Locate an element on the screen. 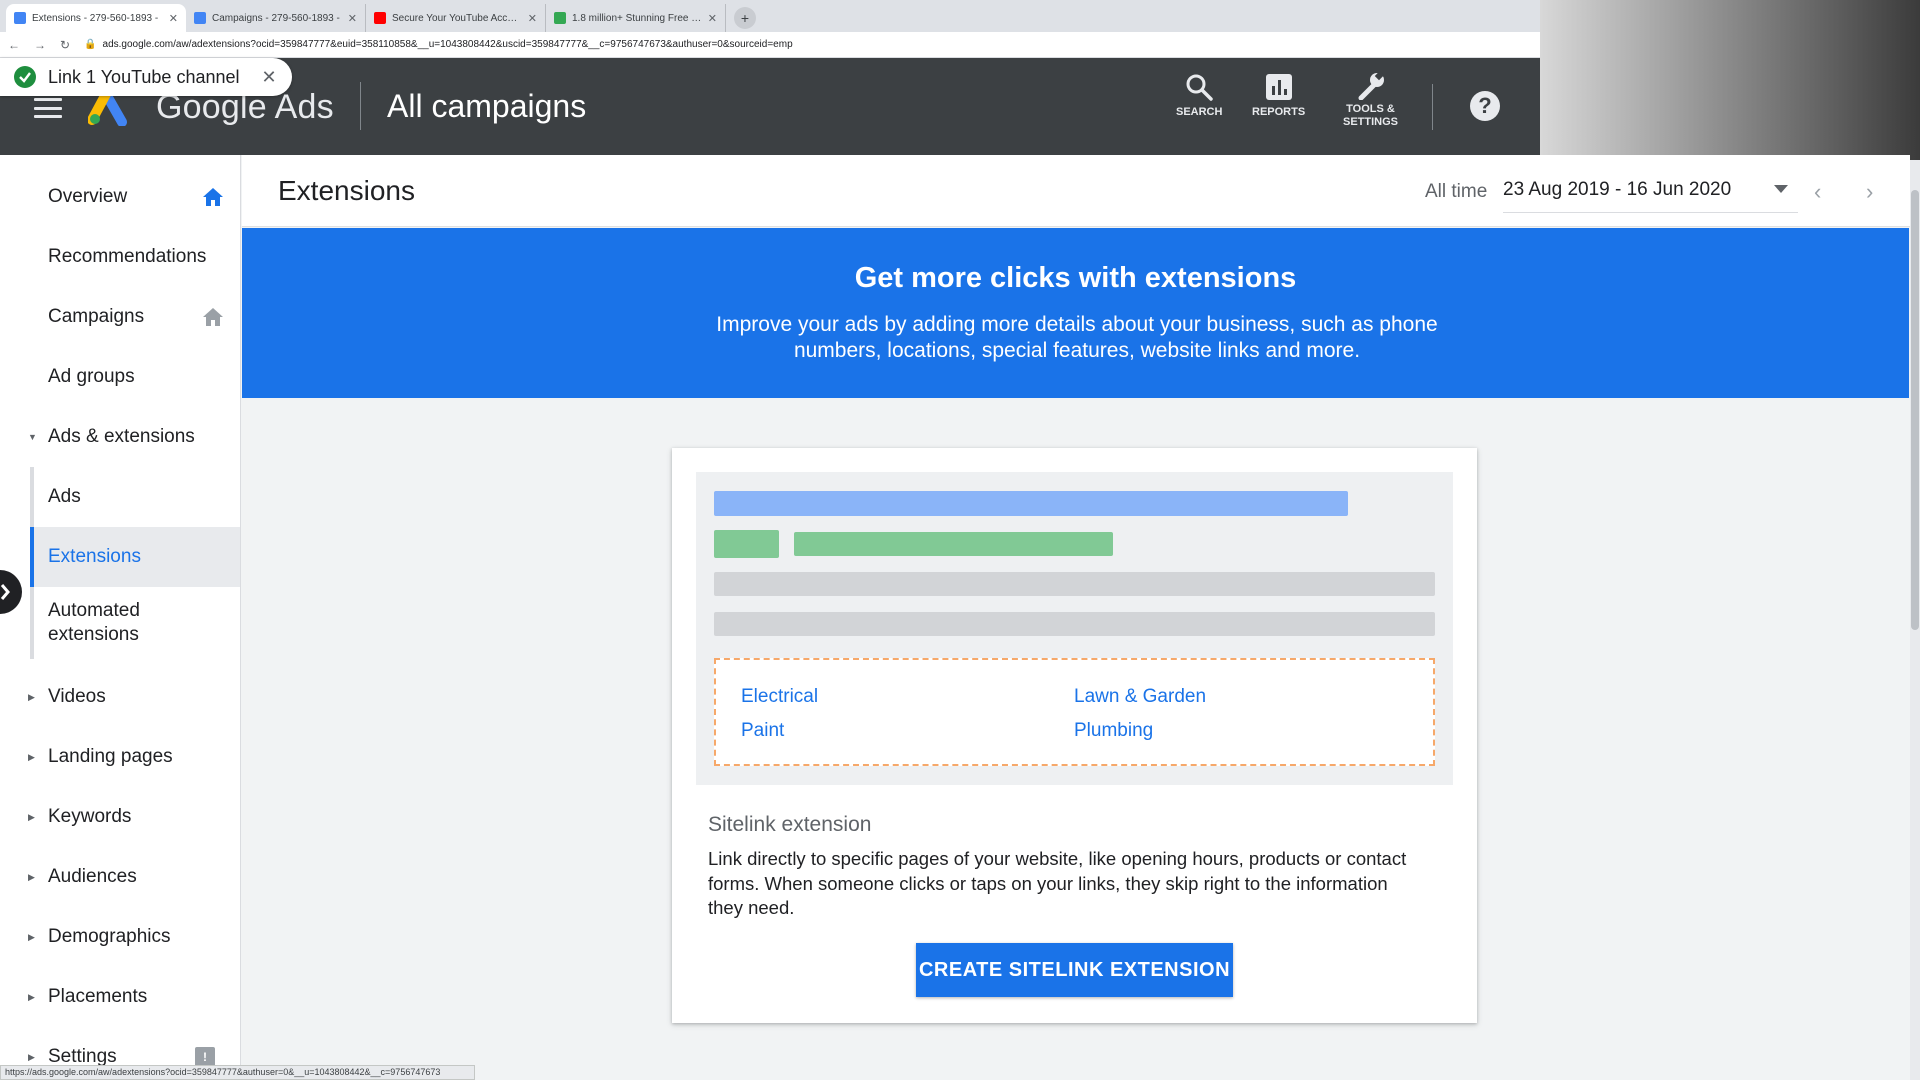 This screenshot has width=1920, height=1080. google-ads-logo-icon is located at coordinates (107, 109).